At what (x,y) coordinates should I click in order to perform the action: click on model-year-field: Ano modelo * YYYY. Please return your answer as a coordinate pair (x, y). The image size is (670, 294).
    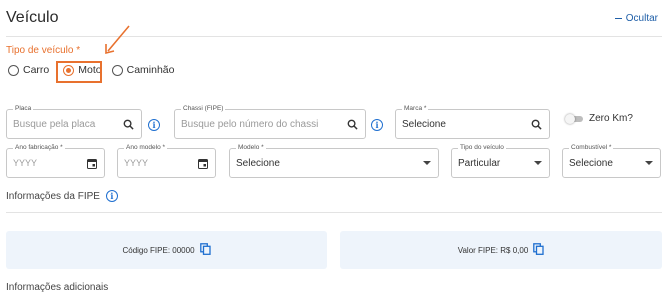
    Looking at the image, I should click on (166, 160).